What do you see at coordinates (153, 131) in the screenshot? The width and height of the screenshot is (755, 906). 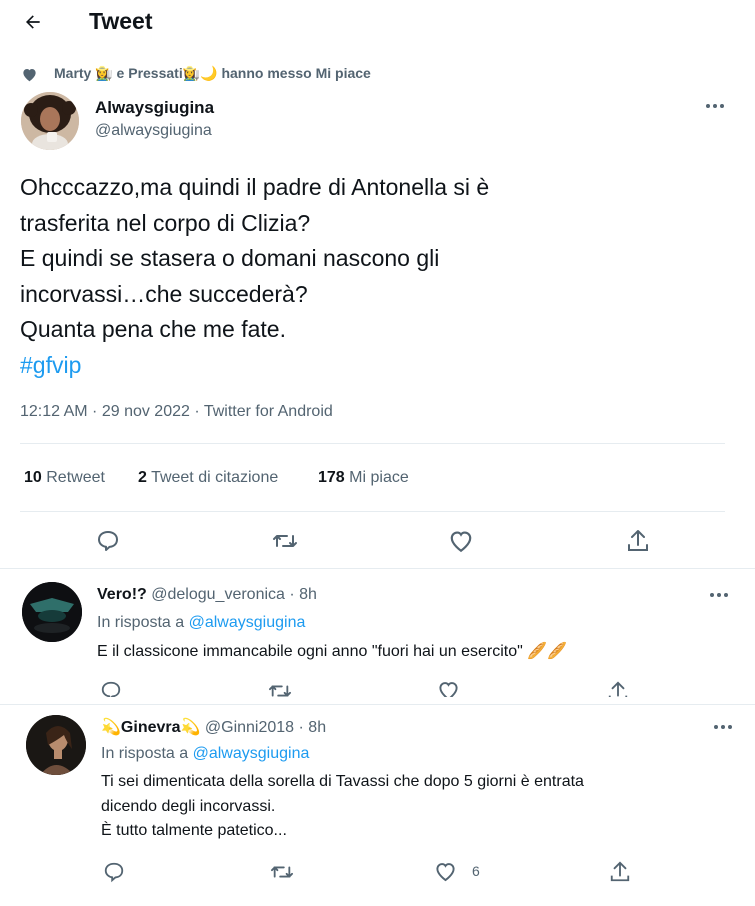 I see `author-handle: @alwaysgiugina` at bounding box center [153, 131].